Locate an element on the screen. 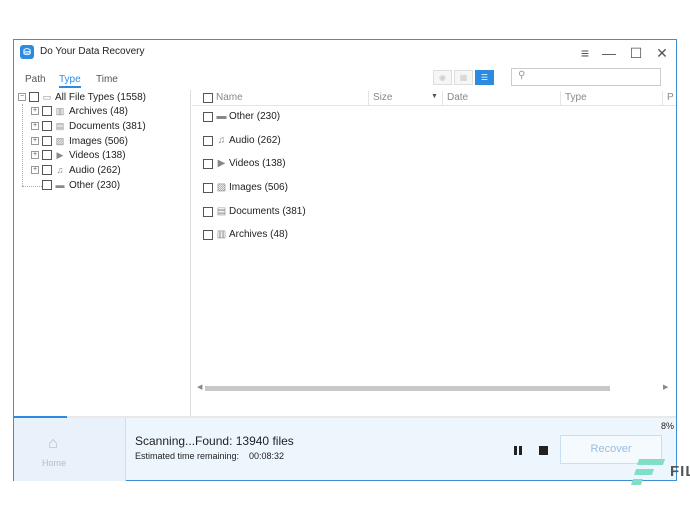 Image resolution: width=690 pixels, height=518 pixels. list-item-label: Other (230) is located at coordinates (255, 116).